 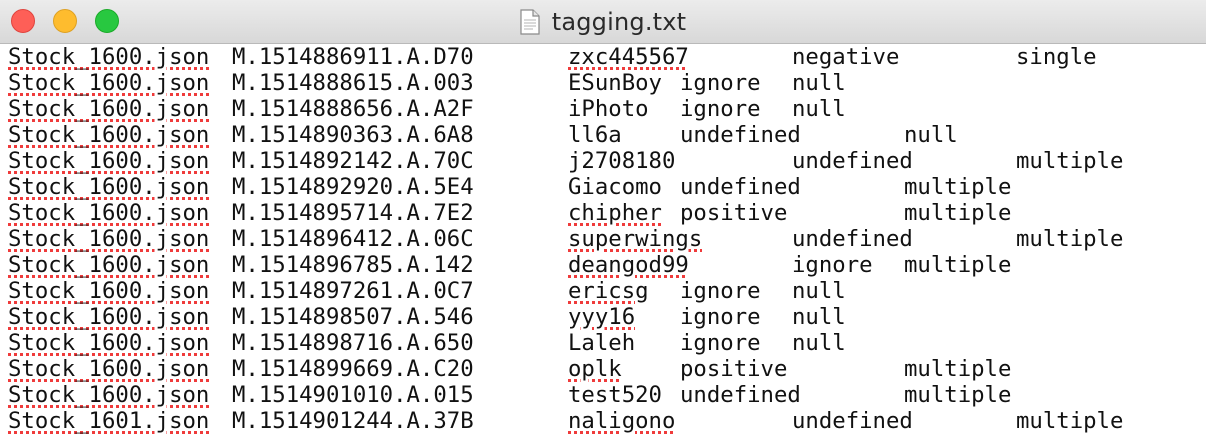 I want to click on line-field-2: Laleh, so click(x=602, y=343).